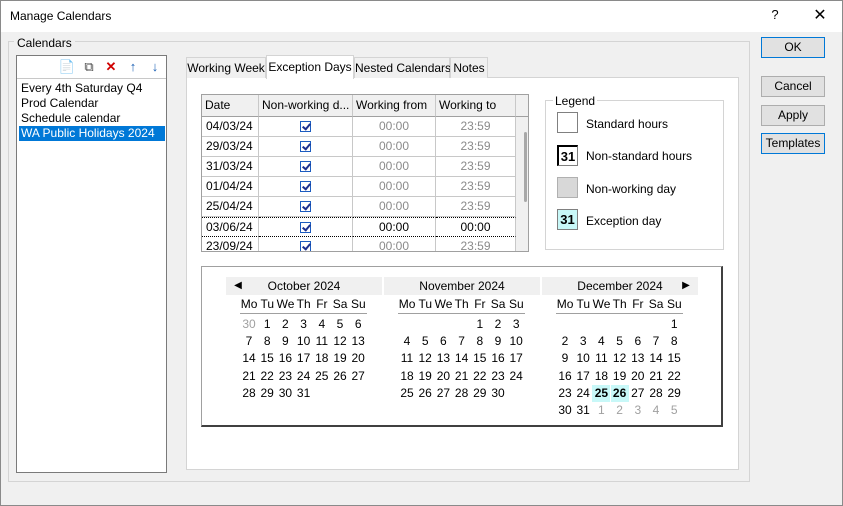  I want to click on calendar-list-item: Prod Calendar, so click(92, 103).